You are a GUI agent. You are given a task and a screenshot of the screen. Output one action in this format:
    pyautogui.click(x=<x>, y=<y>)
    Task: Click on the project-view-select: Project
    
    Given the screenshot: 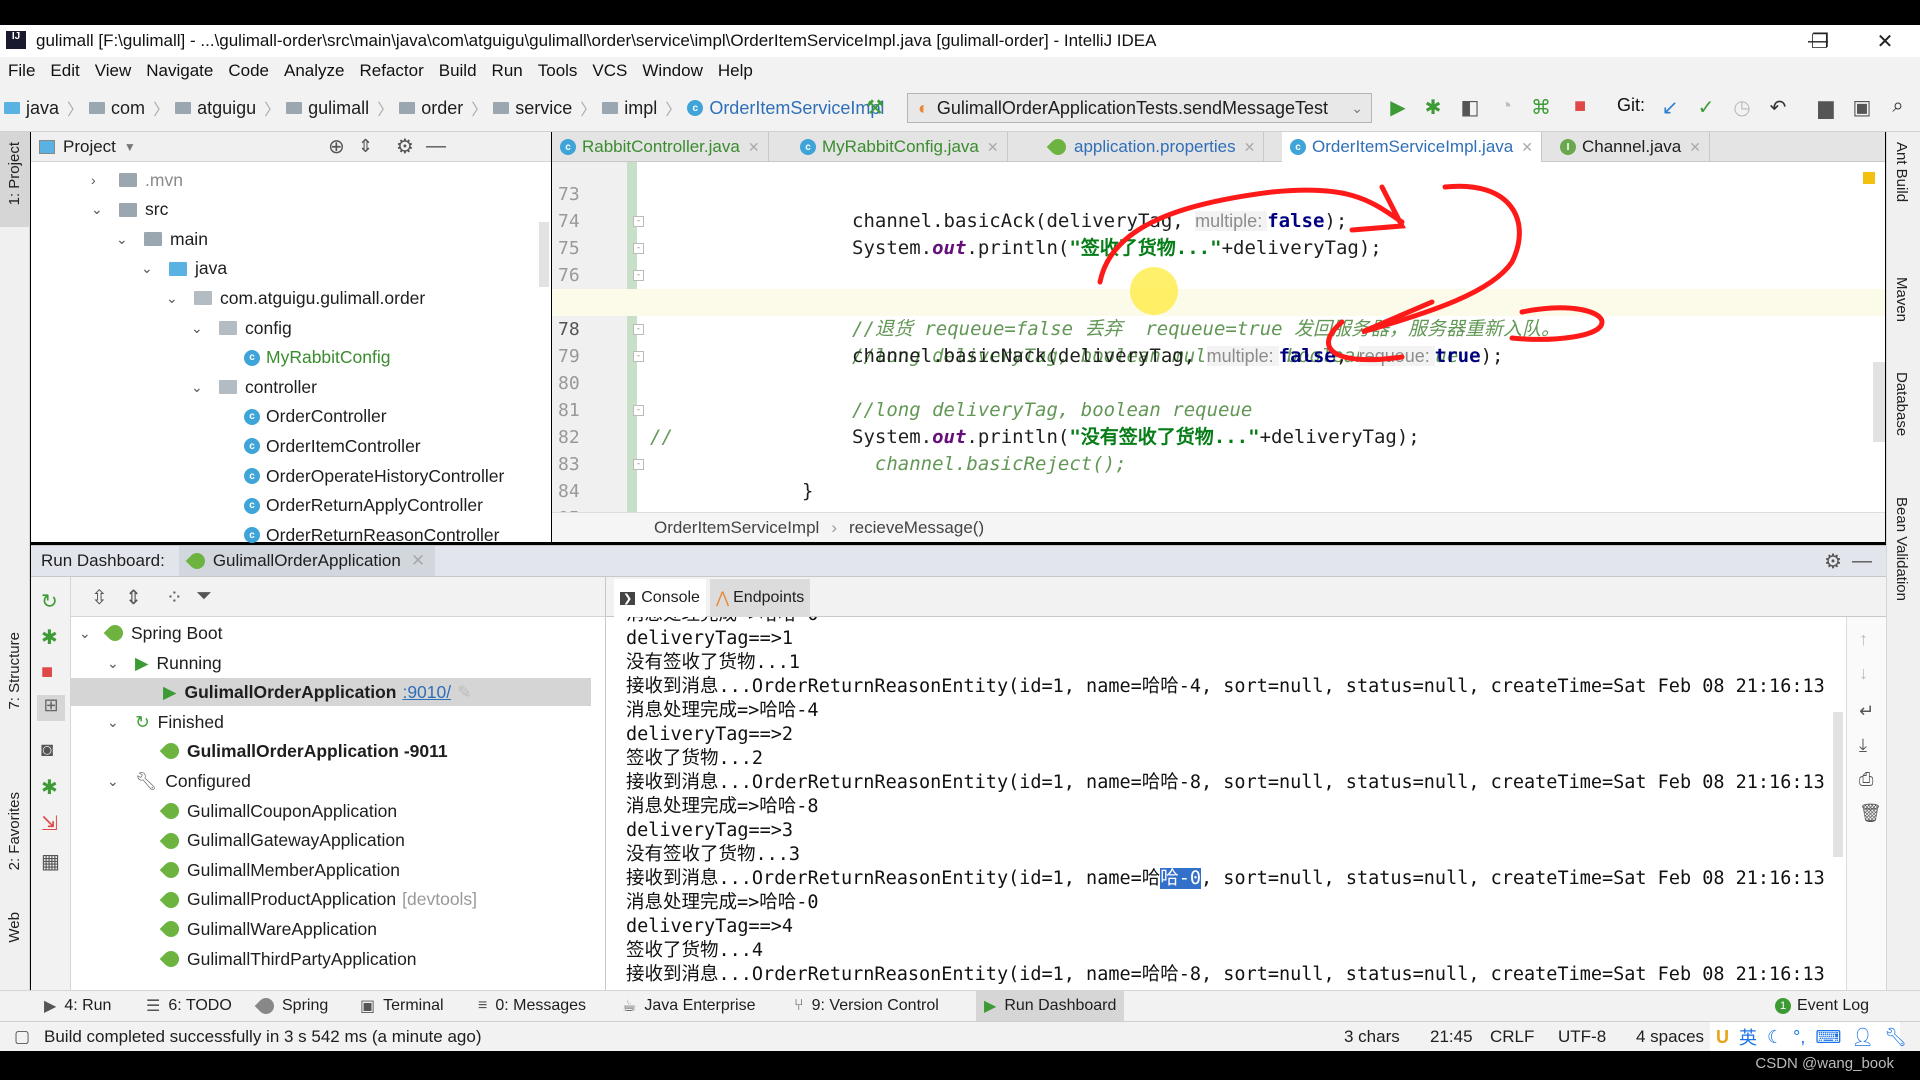 What is the action you would take?
    pyautogui.click(x=89, y=147)
    